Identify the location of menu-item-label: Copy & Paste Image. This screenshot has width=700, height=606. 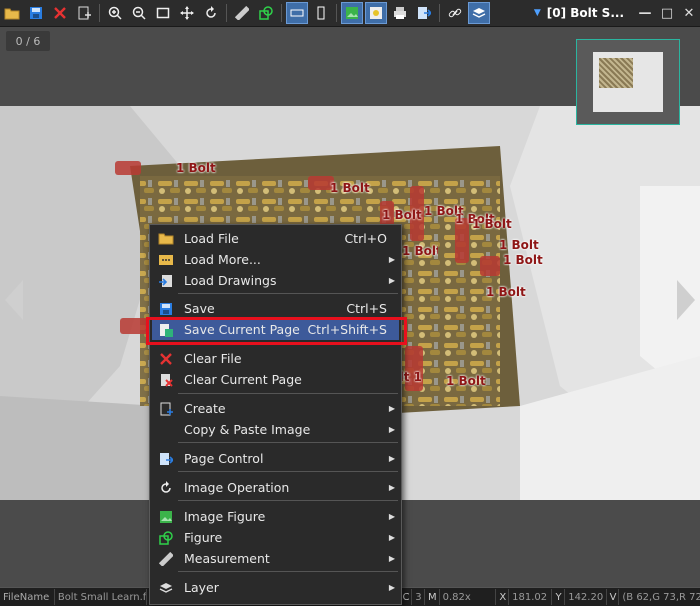
(247, 429).